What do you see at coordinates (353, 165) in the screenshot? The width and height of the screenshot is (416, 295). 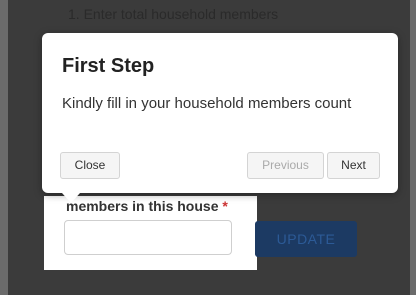 I see `next-button: Next` at bounding box center [353, 165].